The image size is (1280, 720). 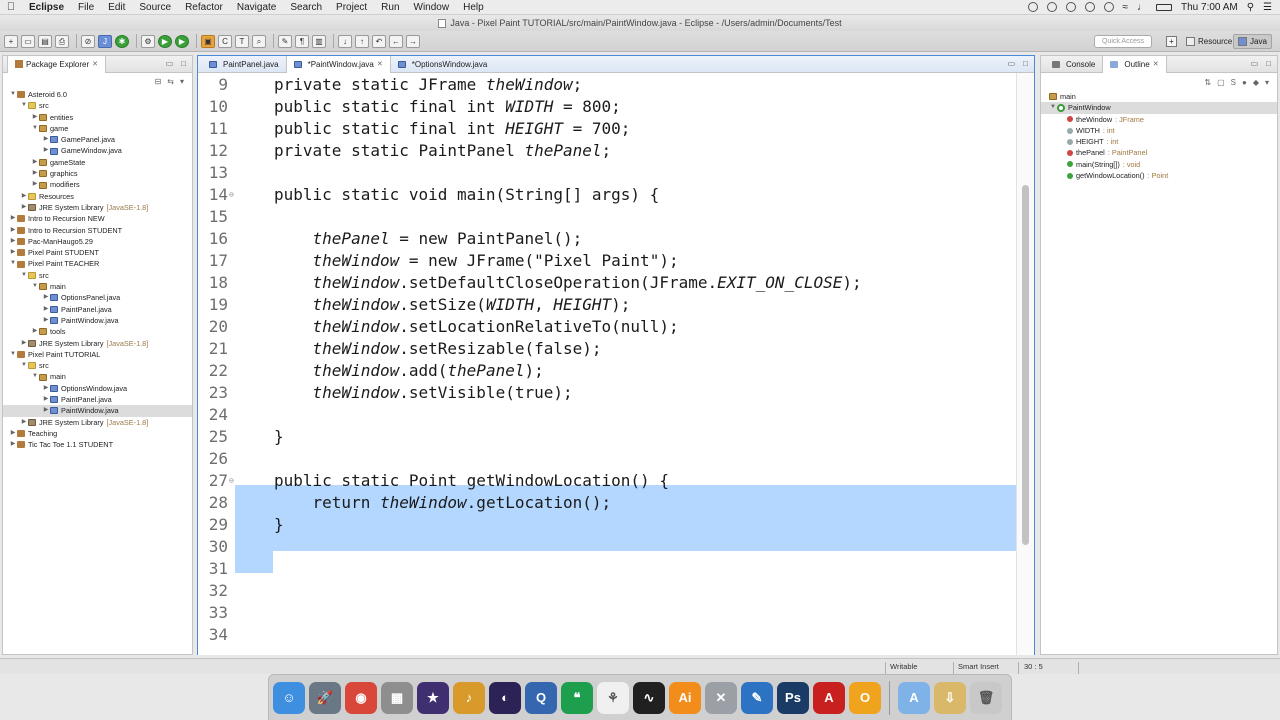 I want to click on tree-item: ▶ Pixel Paint STUDENT, so click(x=97, y=252).